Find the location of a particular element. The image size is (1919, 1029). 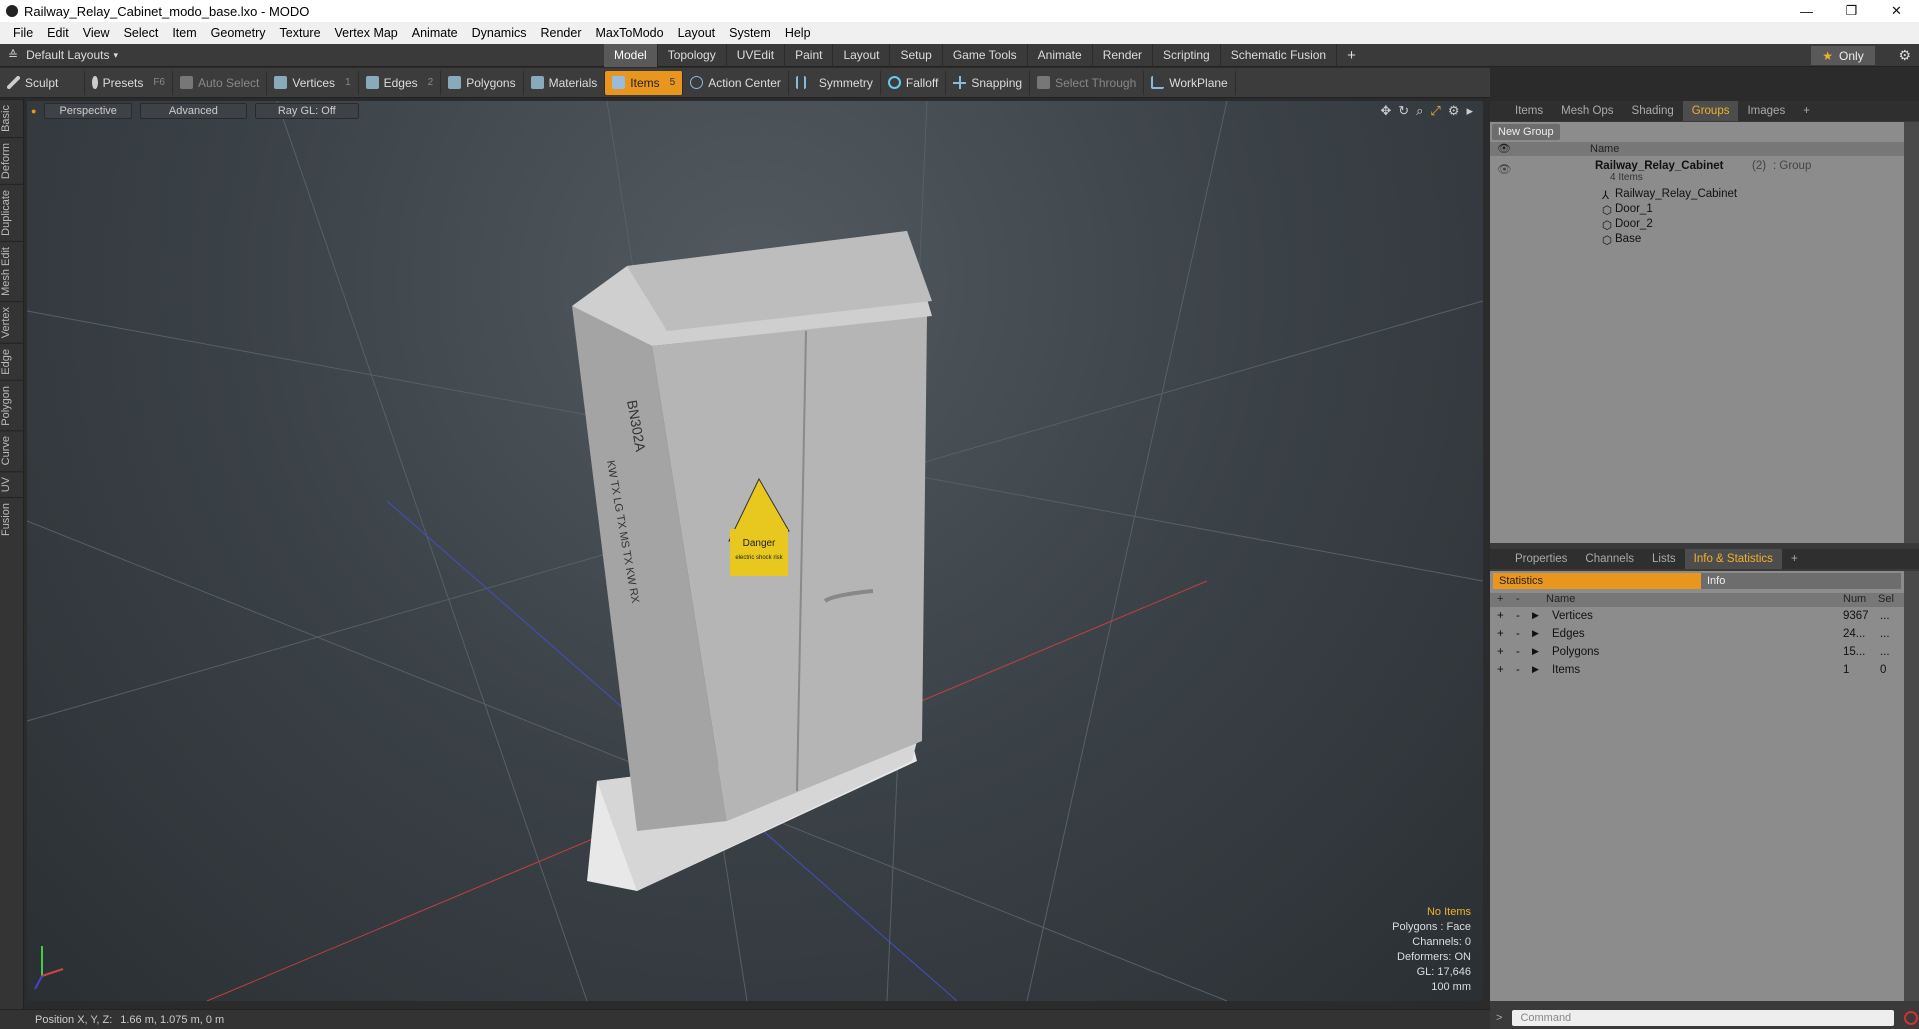

presets-button: Presets F6 is located at coordinates (129, 82).